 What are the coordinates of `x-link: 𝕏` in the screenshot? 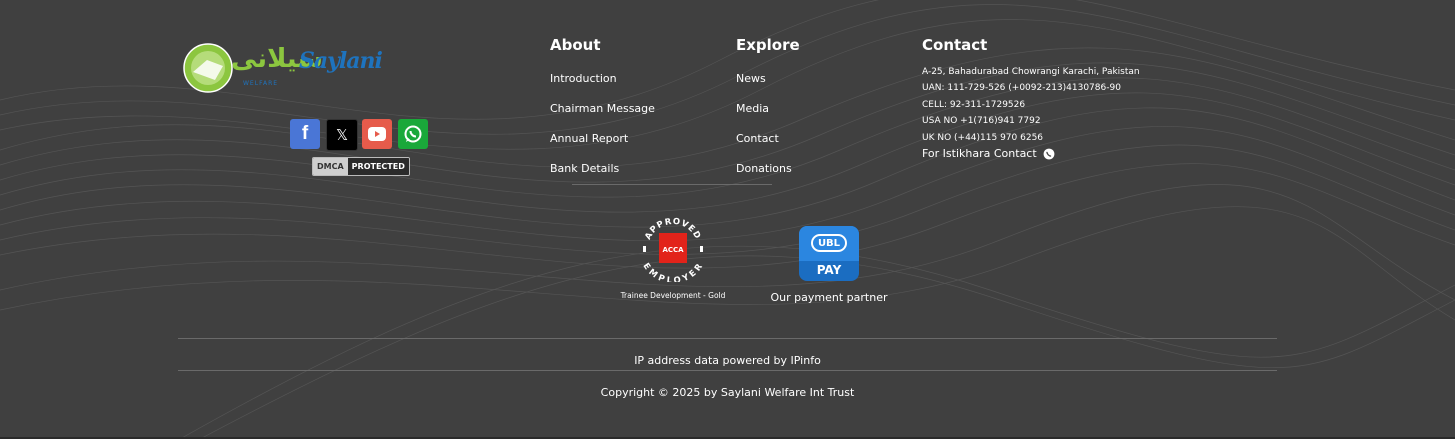 It's located at (342, 135).